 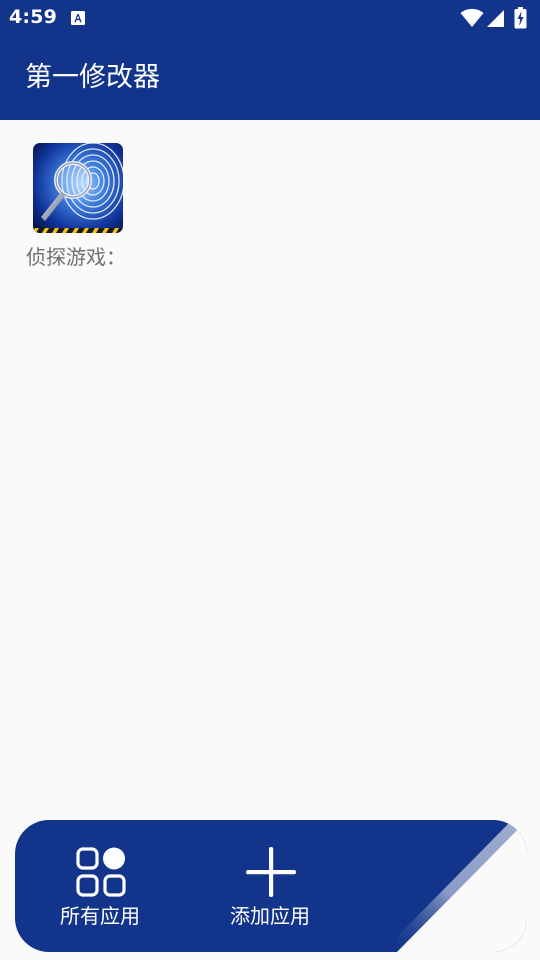 I want to click on app-label: 侦探游戏：, so click(x=76, y=257).